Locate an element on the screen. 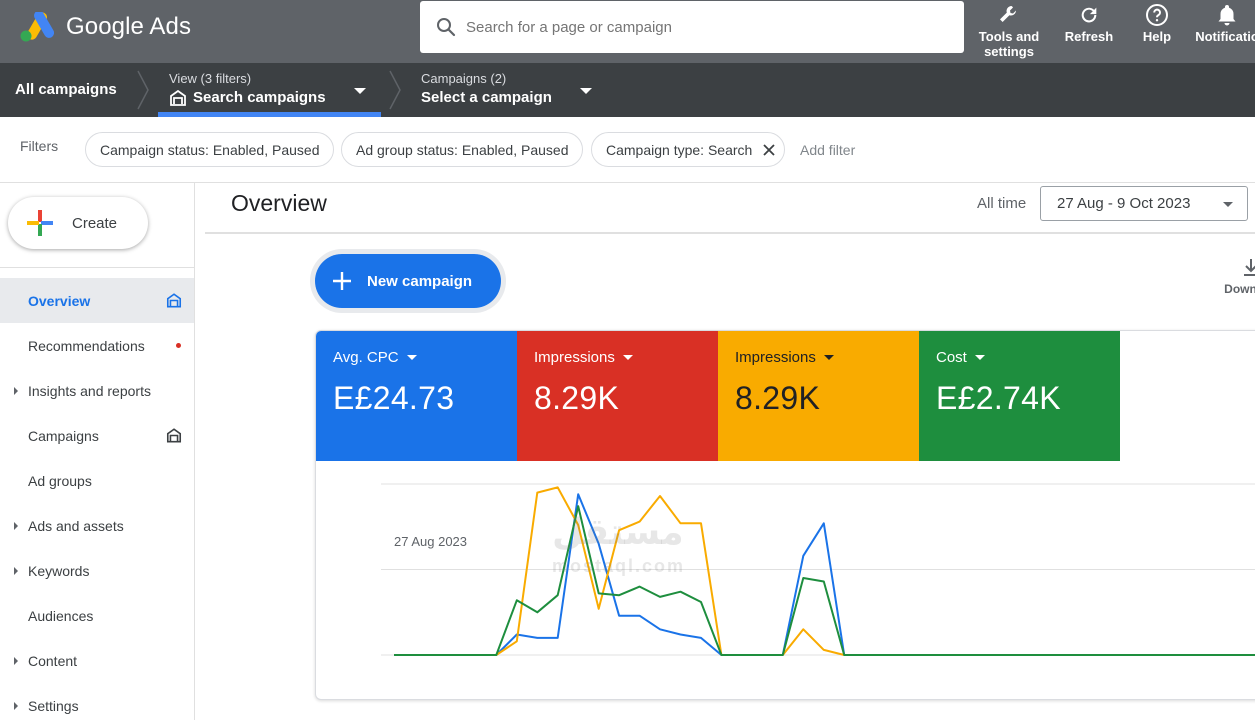 The image size is (1255, 728). sidebar-item-audiences: Audiences is located at coordinates (97, 615).